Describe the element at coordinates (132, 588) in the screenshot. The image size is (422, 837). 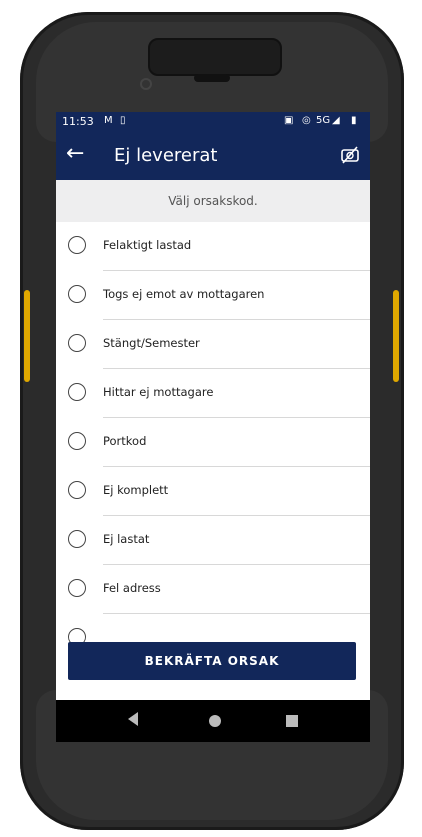
I see `reason-label: Fel adress` at that location.